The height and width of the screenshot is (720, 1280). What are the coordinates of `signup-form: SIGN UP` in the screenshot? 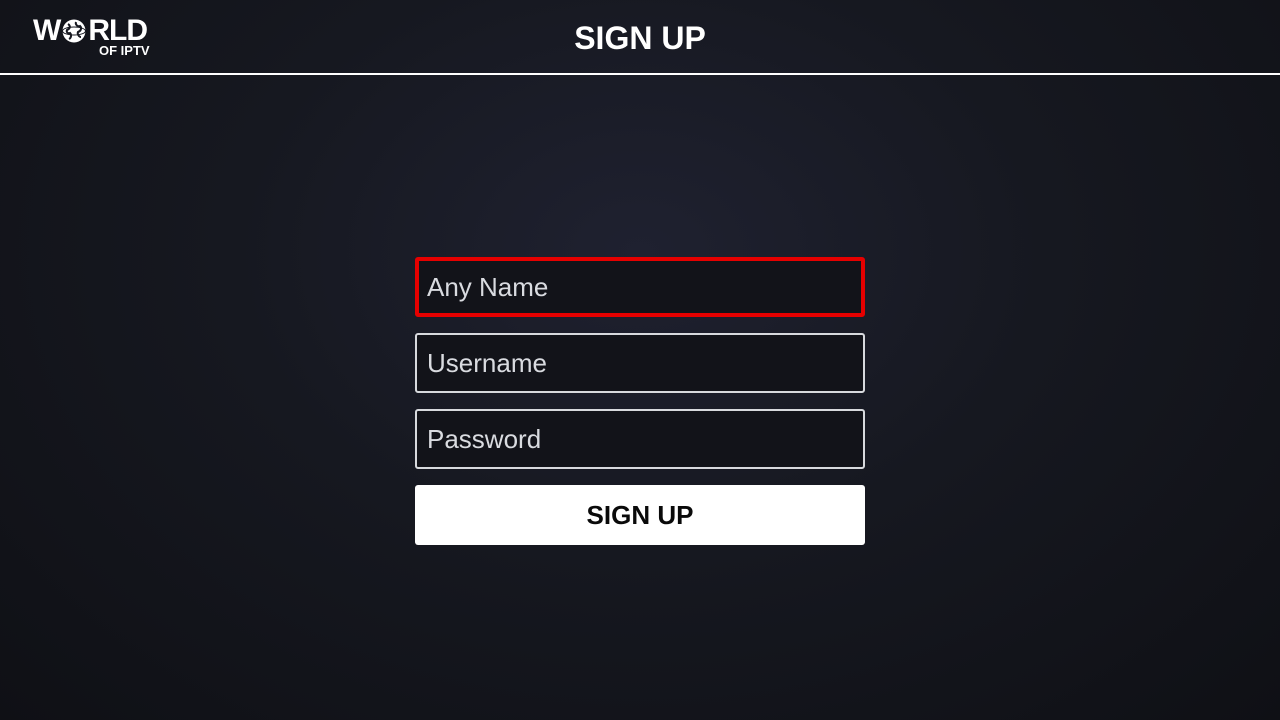 It's located at (640, 401).